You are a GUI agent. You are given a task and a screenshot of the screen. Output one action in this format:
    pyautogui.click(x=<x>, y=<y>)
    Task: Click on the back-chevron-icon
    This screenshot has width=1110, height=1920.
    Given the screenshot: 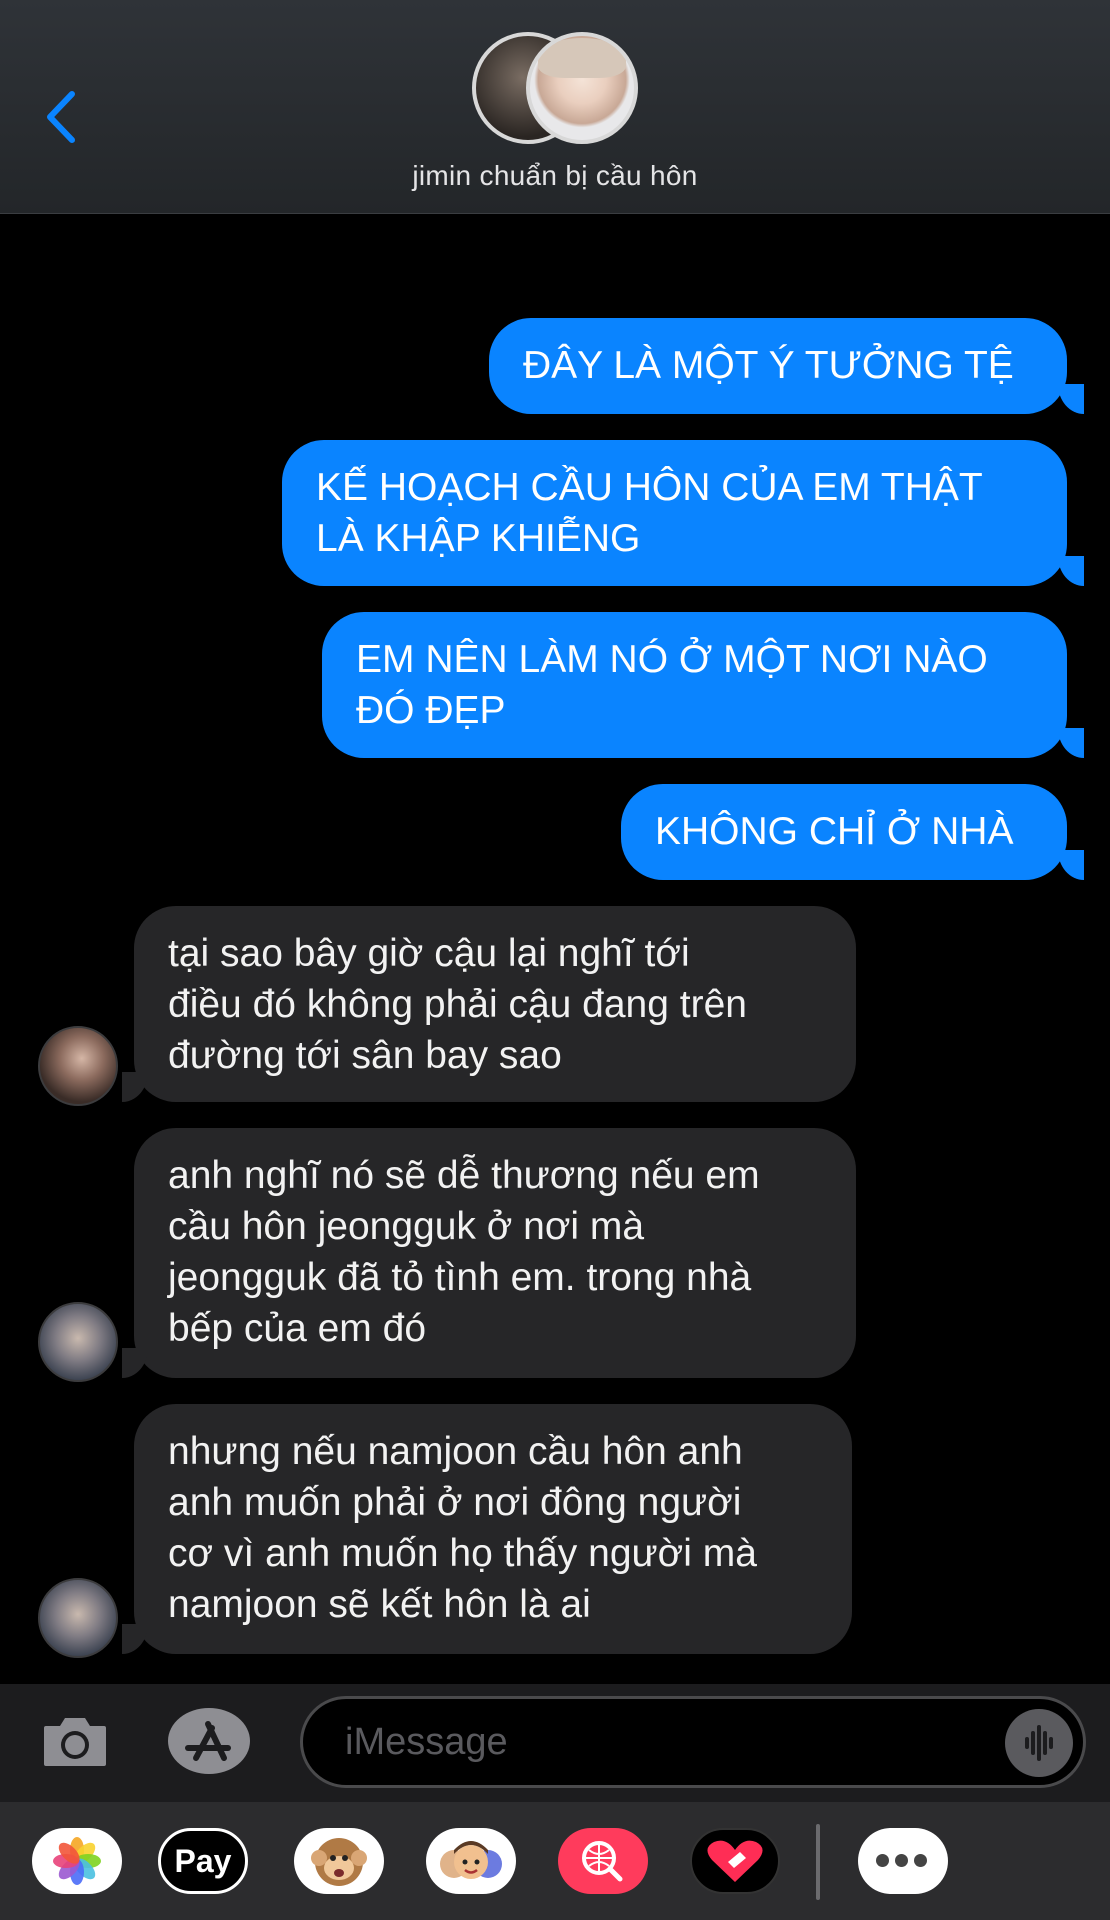 What is the action you would take?
    pyautogui.click(x=62, y=117)
    